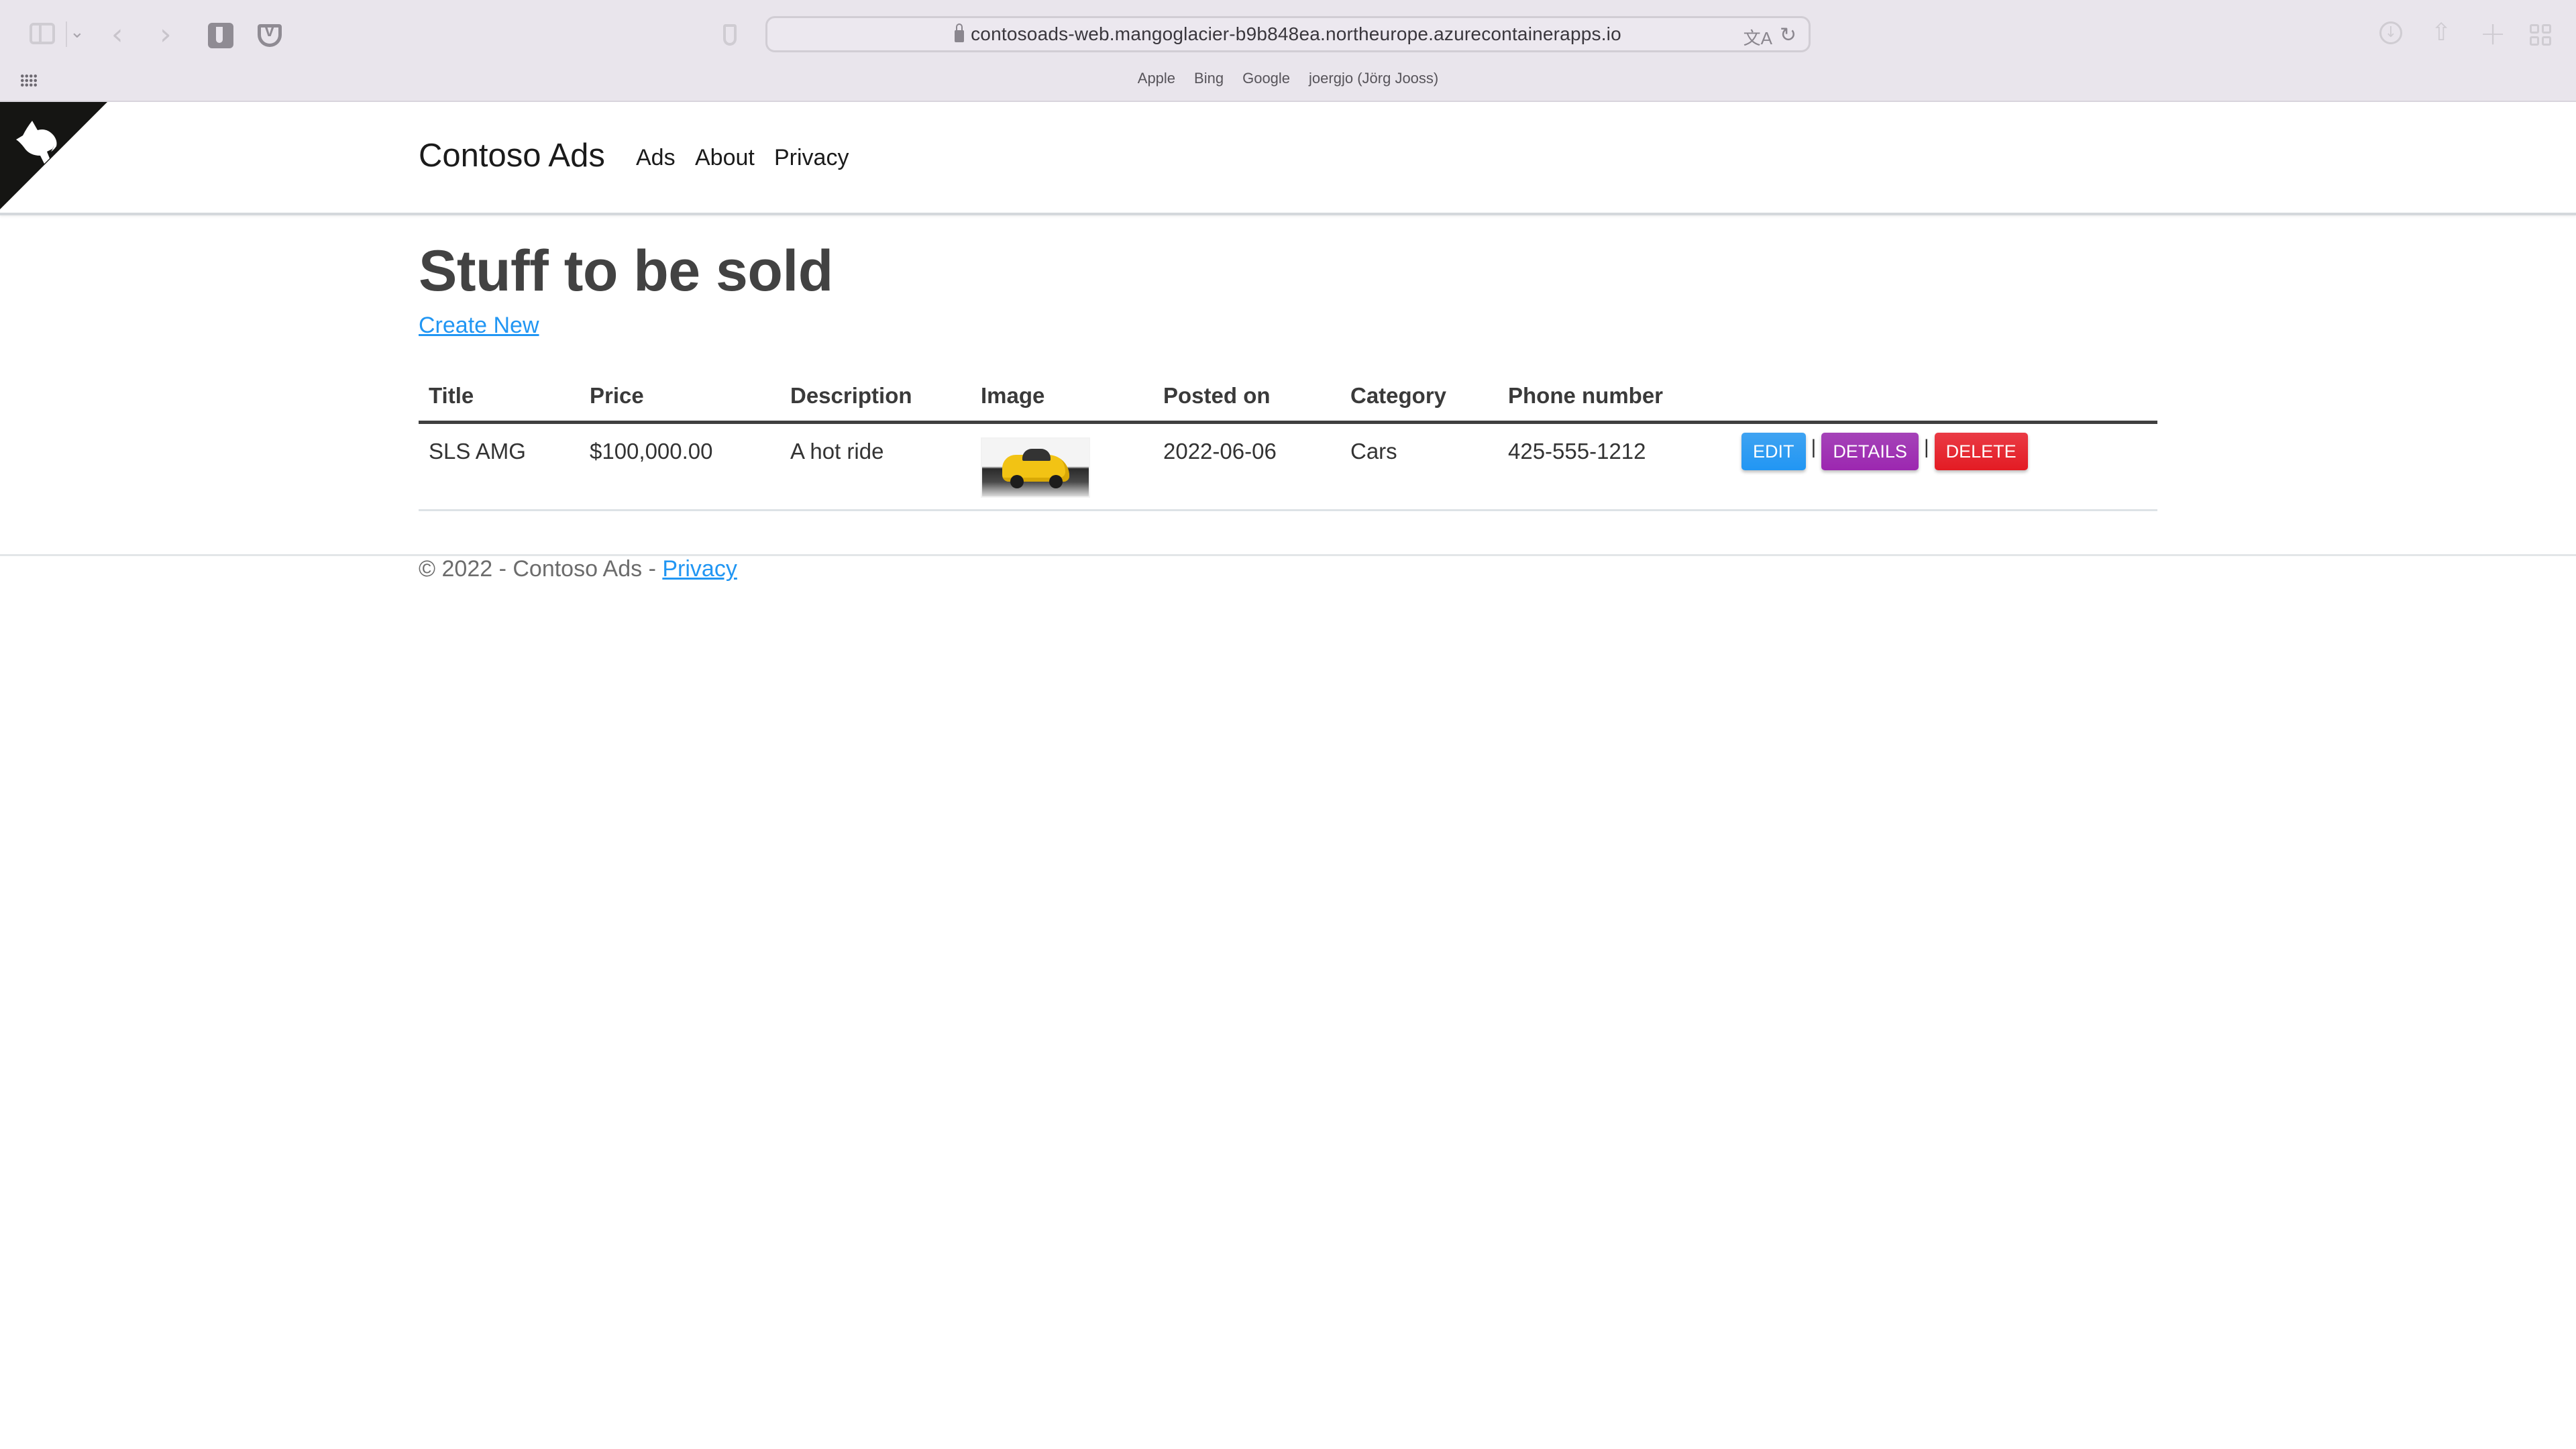 The height and width of the screenshot is (1449, 2576). I want to click on create-new-link: Create New, so click(479, 326).